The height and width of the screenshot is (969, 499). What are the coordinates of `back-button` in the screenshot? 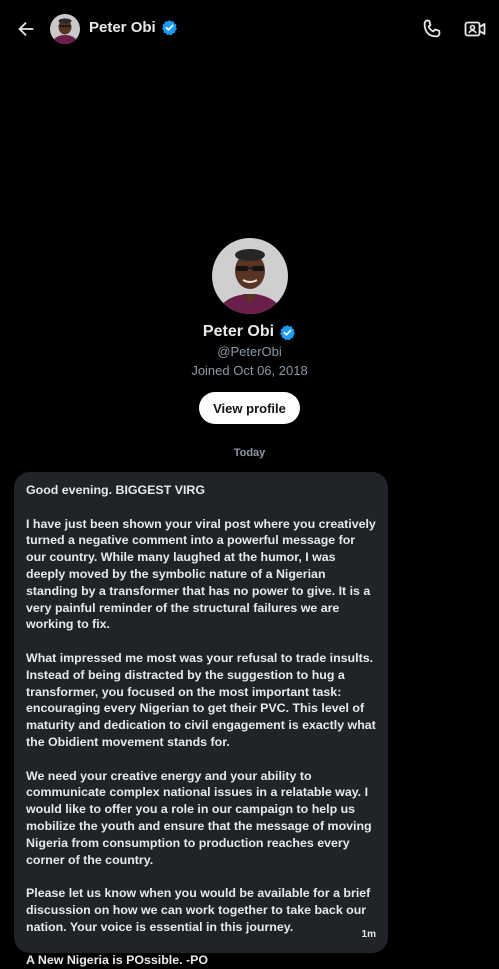 It's located at (26, 29).